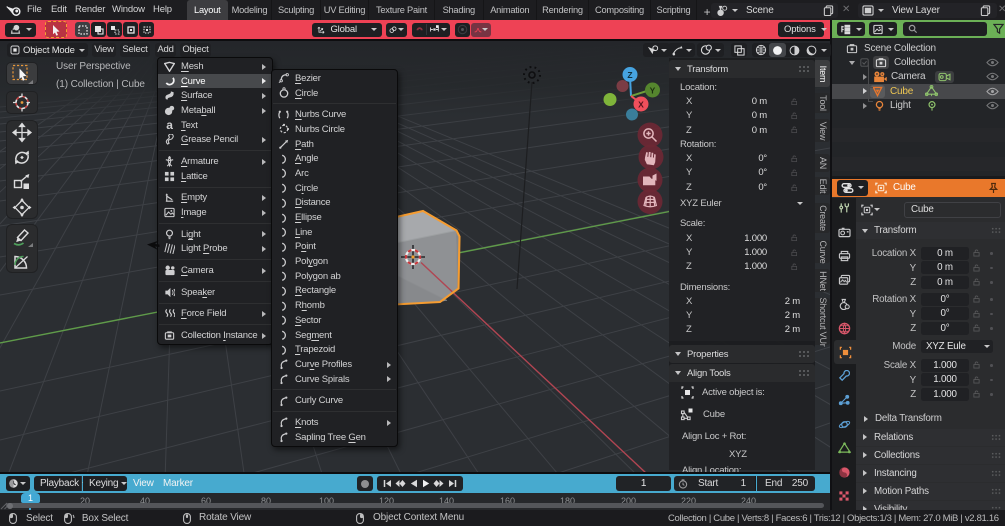 This screenshot has height=526, width=1005. What do you see at coordinates (653, 91) in the screenshot?
I see `svg-text: Y` at bounding box center [653, 91].